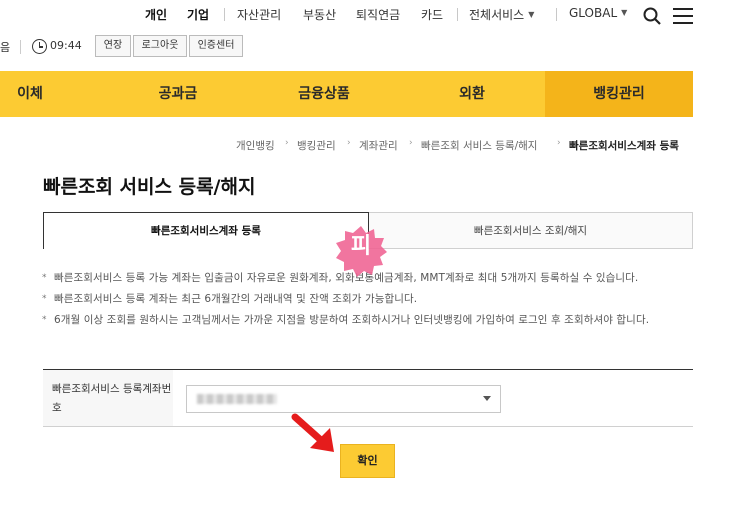 Image resolution: width=730 pixels, height=517 pixels. Describe the element at coordinates (113, 46) in the screenshot. I see `extend-session-button: 연장` at that location.